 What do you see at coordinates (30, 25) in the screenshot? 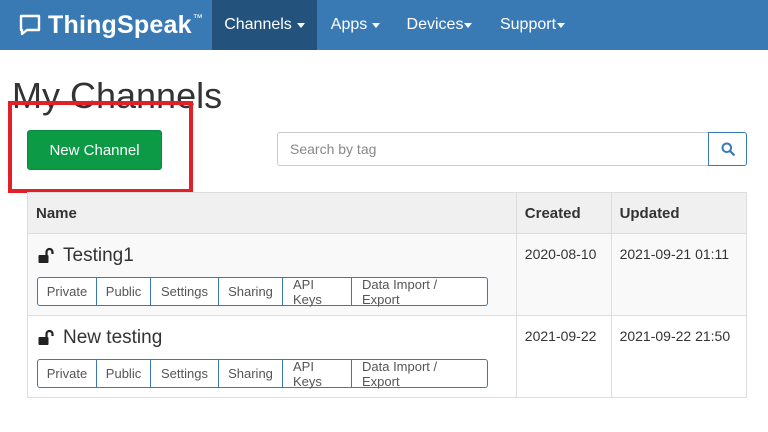
I see `chat-bubble-logo-icon` at bounding box center [30, 25].